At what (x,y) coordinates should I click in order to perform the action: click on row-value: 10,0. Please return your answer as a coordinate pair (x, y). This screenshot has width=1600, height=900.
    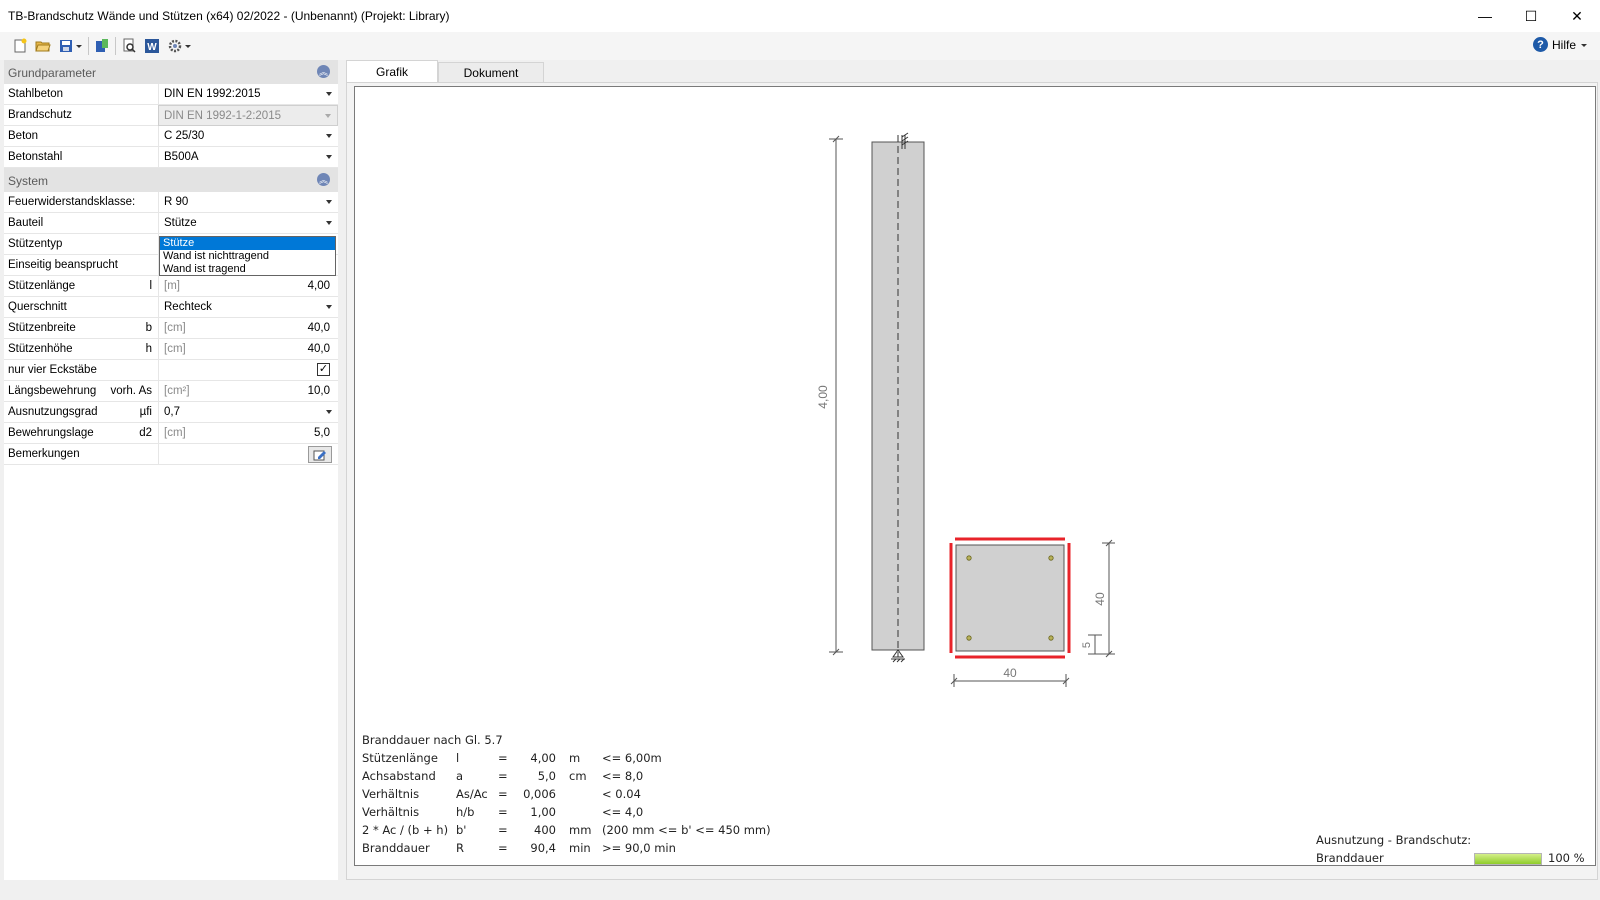
    Looking at the image, I should click on (318, 391).